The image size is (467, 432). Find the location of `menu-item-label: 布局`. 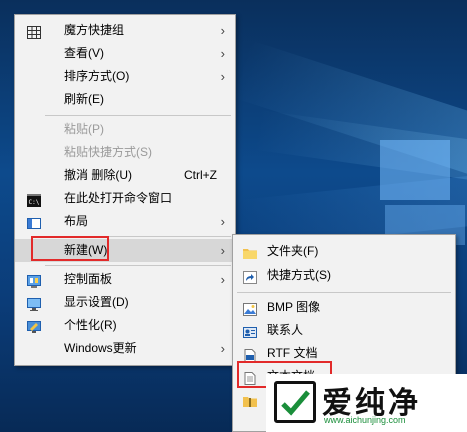

menu-item-label: 布局 is located at coordinates (76, 221).